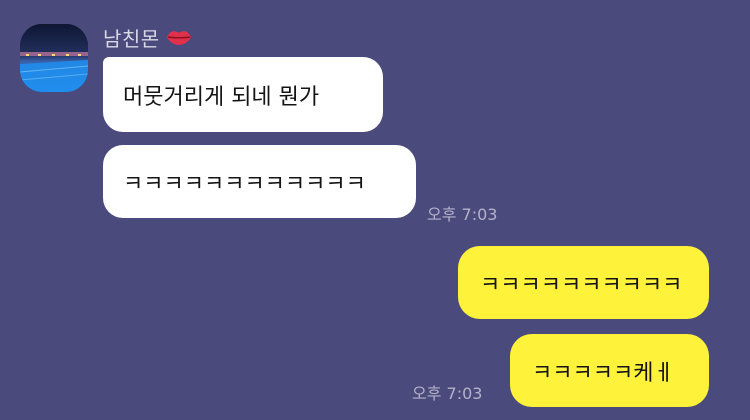  Describe the element at coordinates (131, 38) in the screenshot. I see `sender-name: 남친몬` at that location.